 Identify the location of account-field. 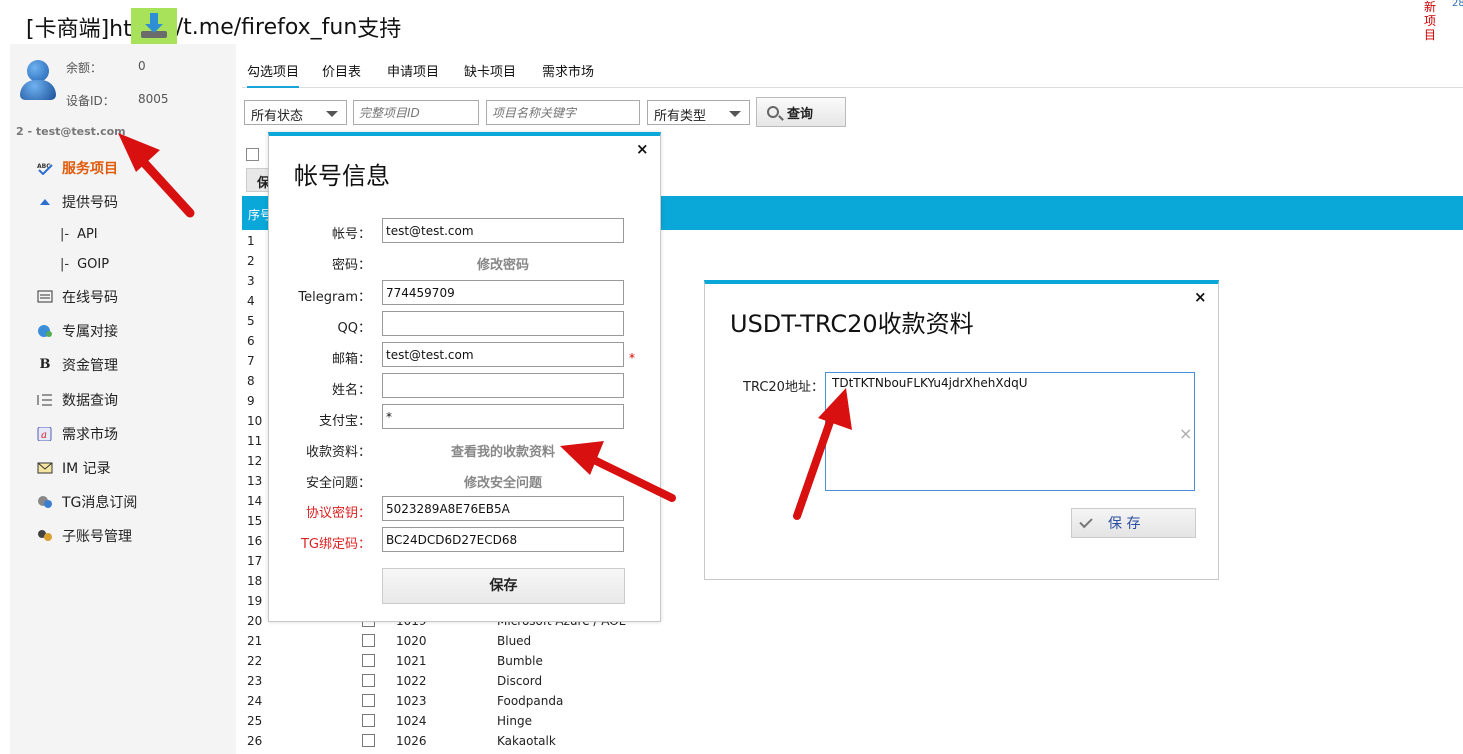
(503, 230).